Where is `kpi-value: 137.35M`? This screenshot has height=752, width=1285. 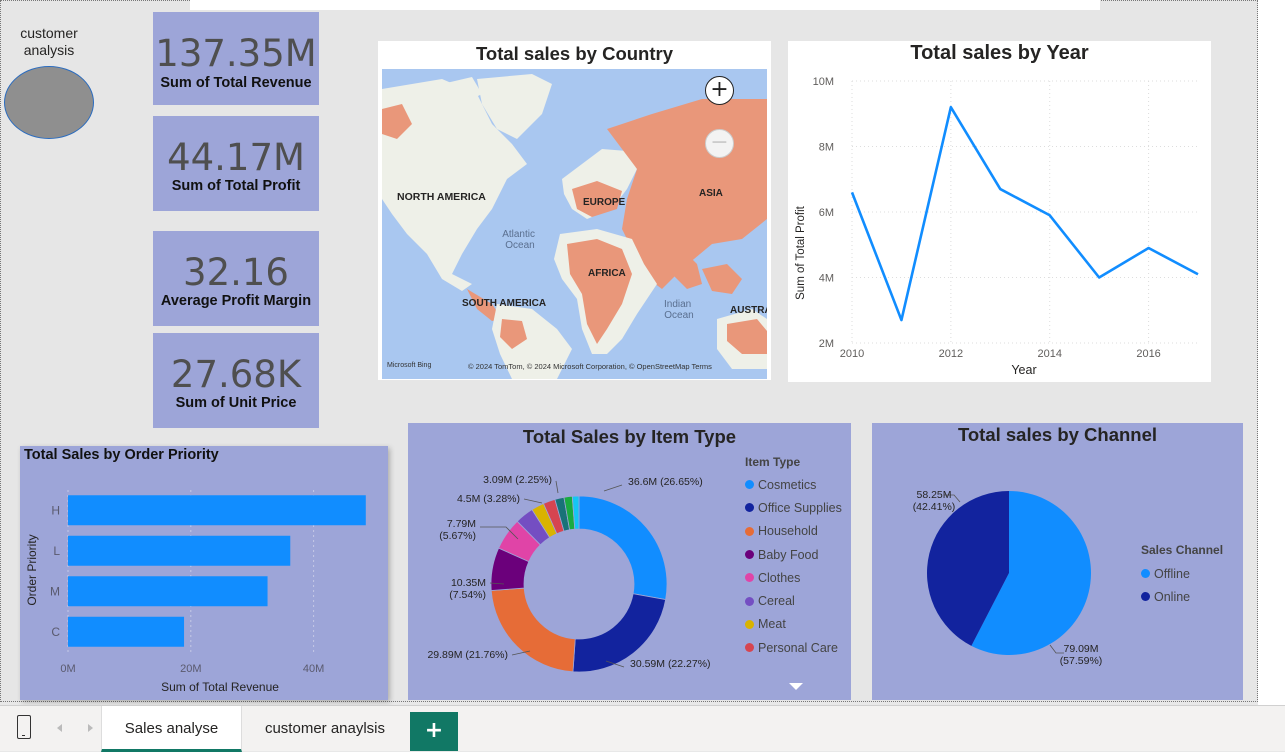
kpi-value: 137.35M is located at coordinates (236, 53).